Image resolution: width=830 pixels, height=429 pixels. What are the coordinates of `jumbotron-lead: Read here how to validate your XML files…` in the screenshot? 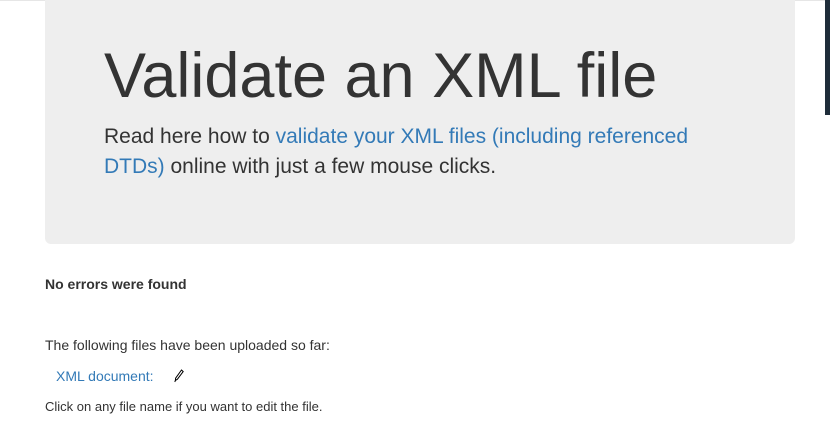 It's located at (424, 152).